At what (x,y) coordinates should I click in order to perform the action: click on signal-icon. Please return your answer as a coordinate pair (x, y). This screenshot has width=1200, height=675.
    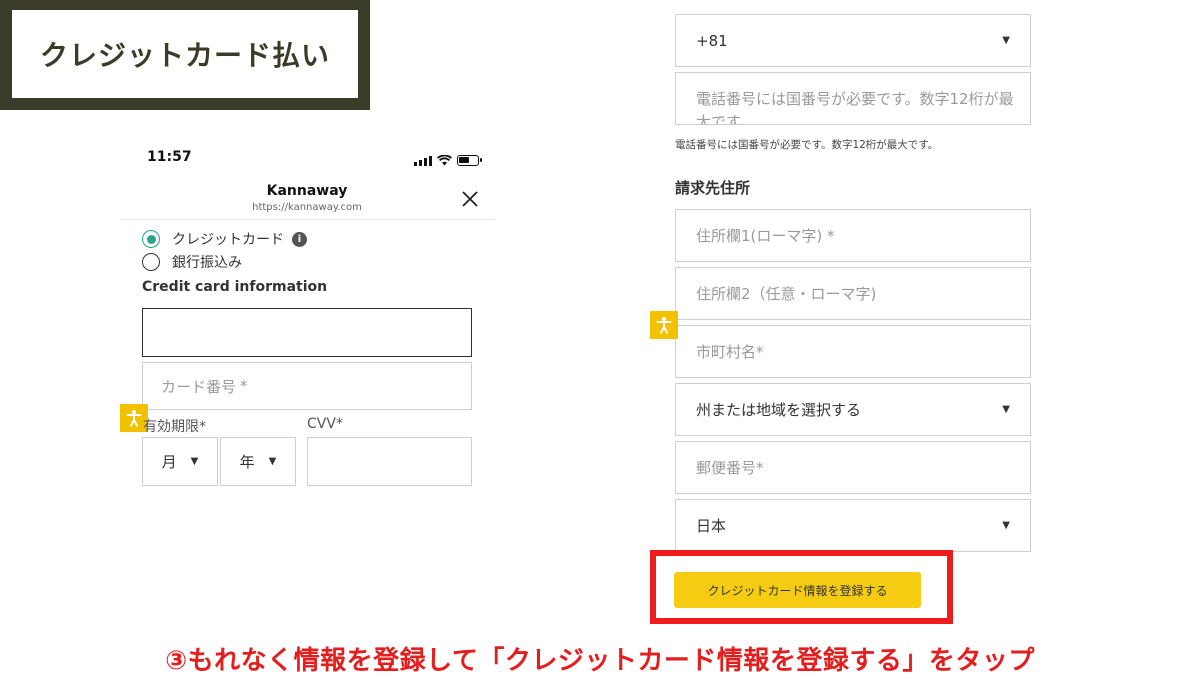
    Looking at the image, I should click on (423, 160).